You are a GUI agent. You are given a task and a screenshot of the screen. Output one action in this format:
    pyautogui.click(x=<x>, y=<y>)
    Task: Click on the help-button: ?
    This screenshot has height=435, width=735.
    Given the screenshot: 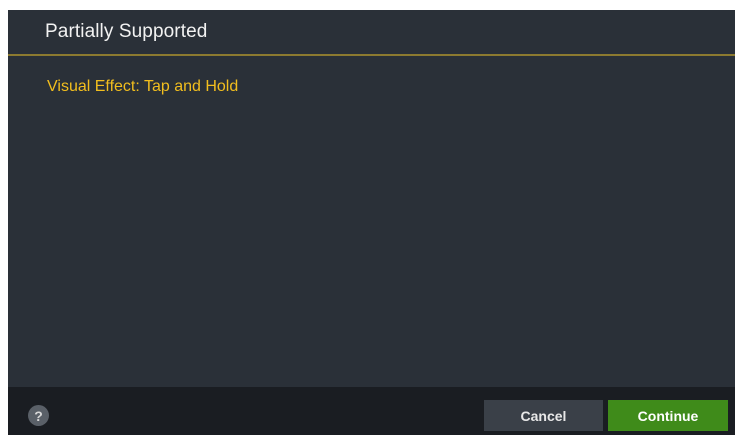 What is the action you would take?
    pyautogui.click(x=38, y=415)
    